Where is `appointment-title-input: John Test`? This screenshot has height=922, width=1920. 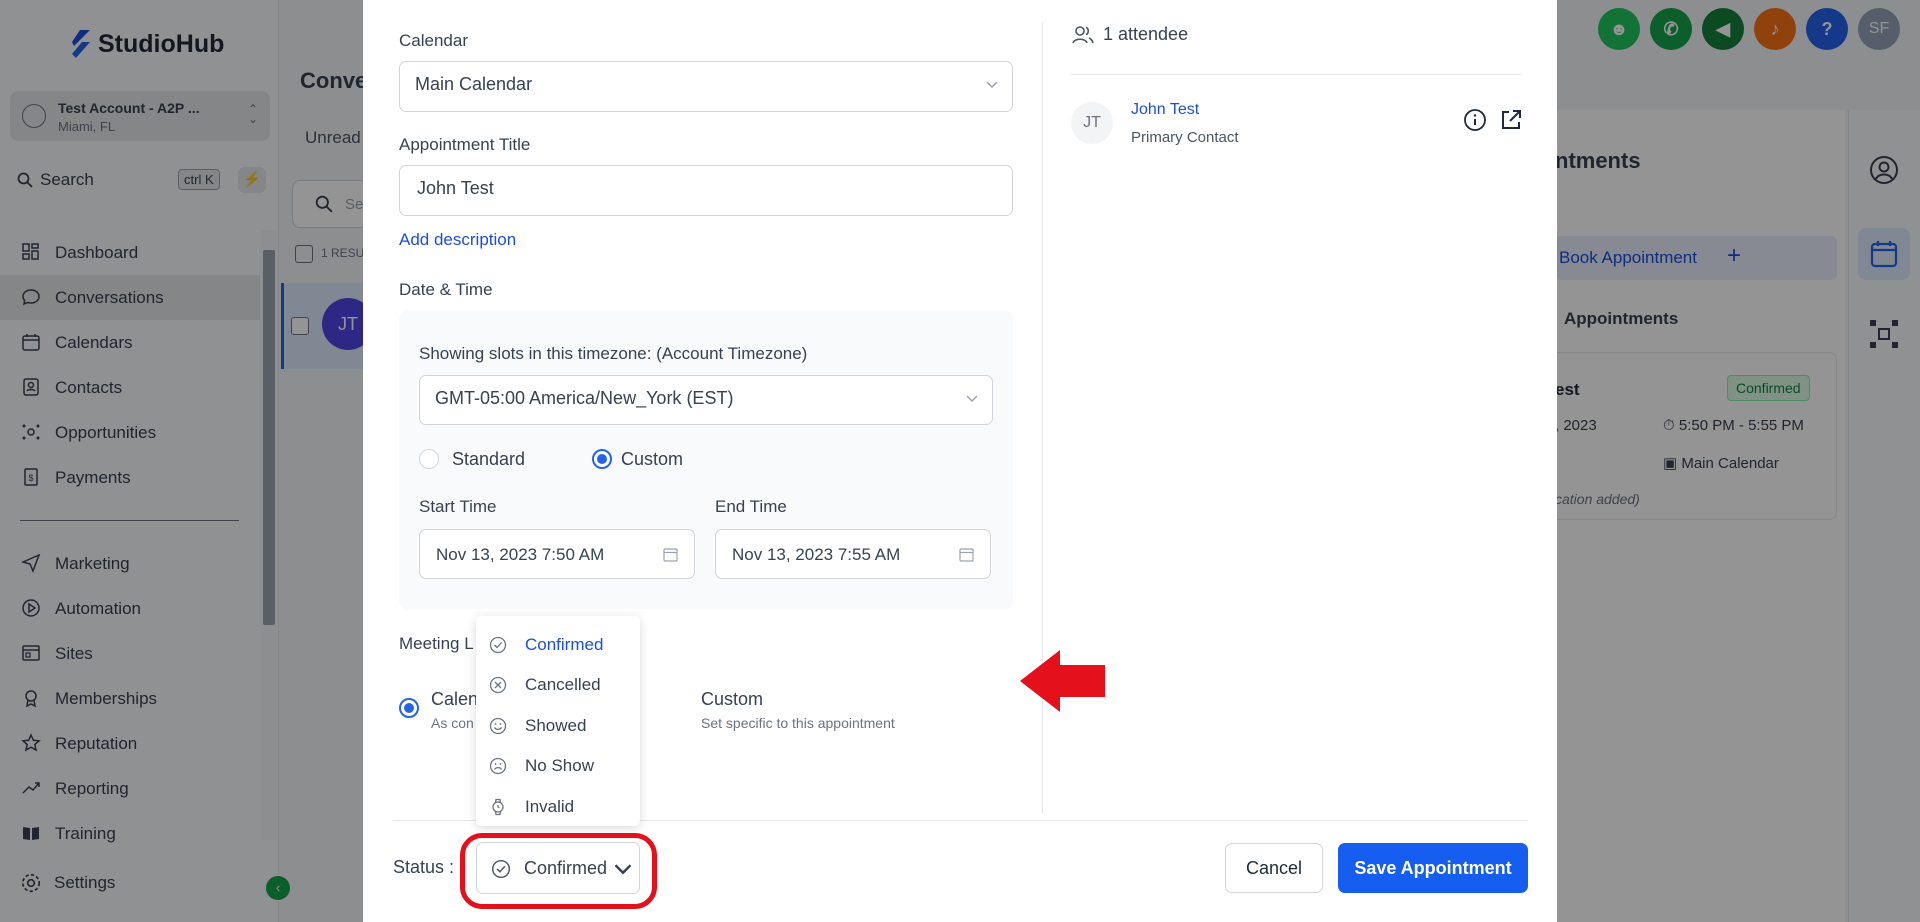 appointment-title-input: John Test is located at coordinates (706, 190).